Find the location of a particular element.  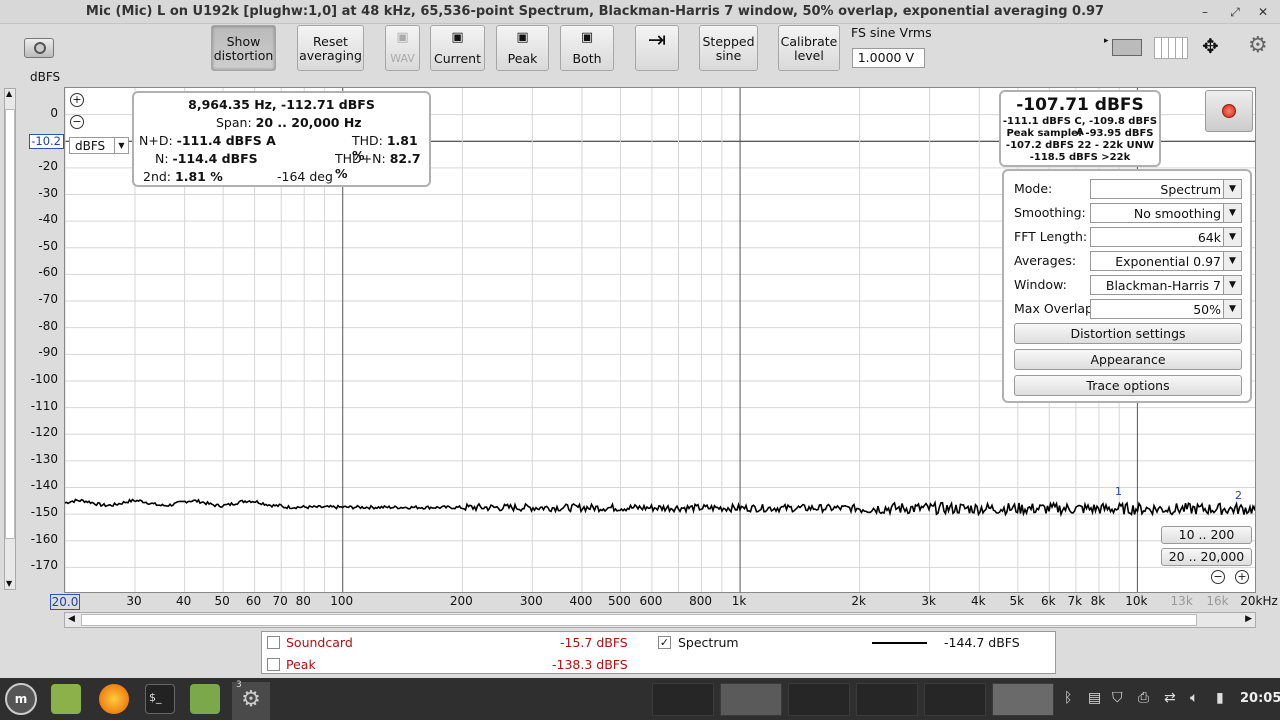

terminal-icon: $_ is located at coordinates (160, 699).